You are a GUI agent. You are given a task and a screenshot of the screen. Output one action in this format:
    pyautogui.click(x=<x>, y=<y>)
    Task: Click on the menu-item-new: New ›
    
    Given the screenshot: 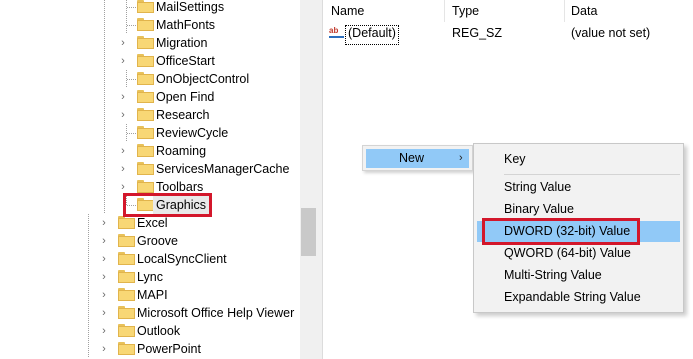 What is the action you would take?
    pyautogui.click(x=417, y=158)
    